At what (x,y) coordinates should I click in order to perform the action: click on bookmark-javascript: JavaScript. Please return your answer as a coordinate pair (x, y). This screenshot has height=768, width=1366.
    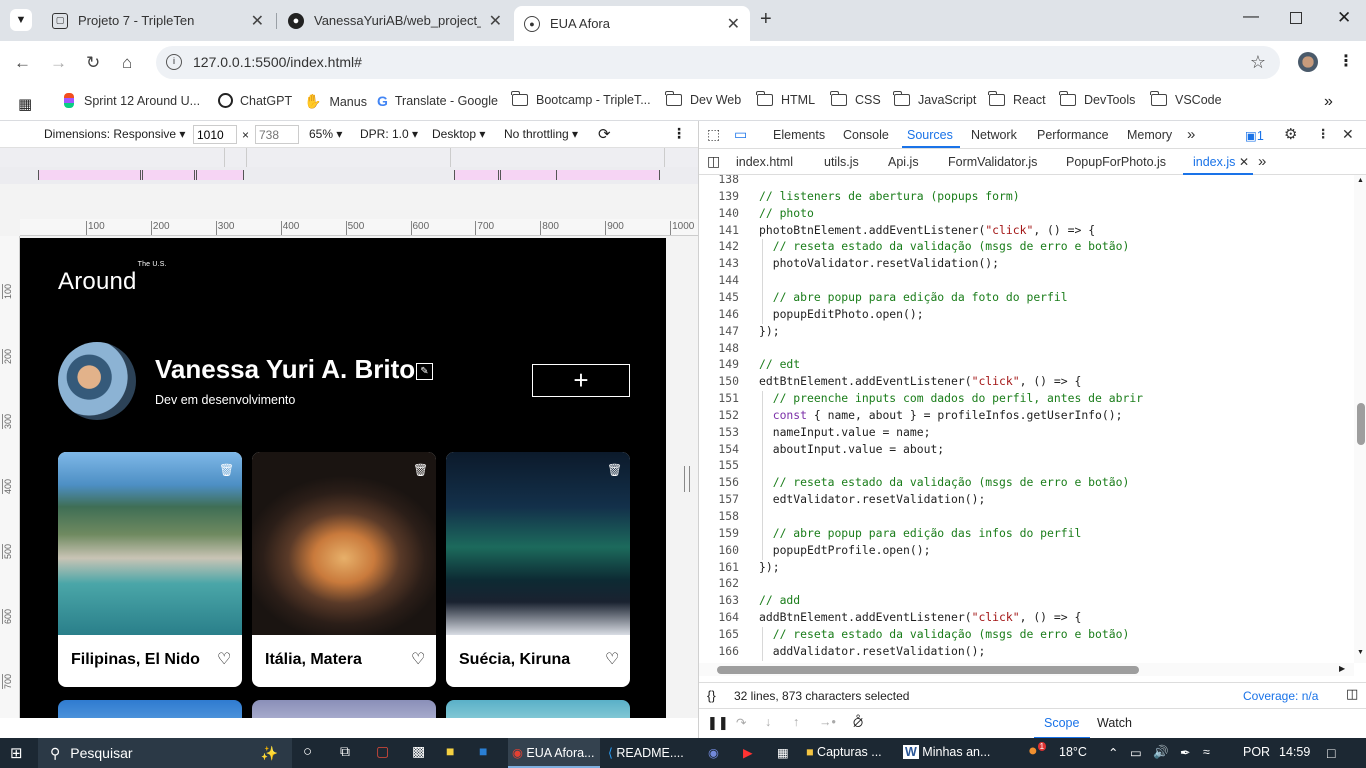
    Looking at the image, I should click on (934, 99).